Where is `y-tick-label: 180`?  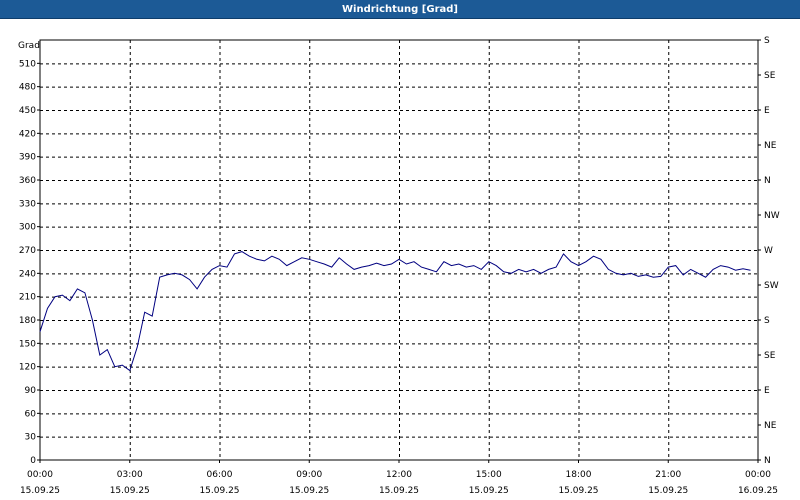
y-tick-label: 180 is located at coordinates (27, 321).